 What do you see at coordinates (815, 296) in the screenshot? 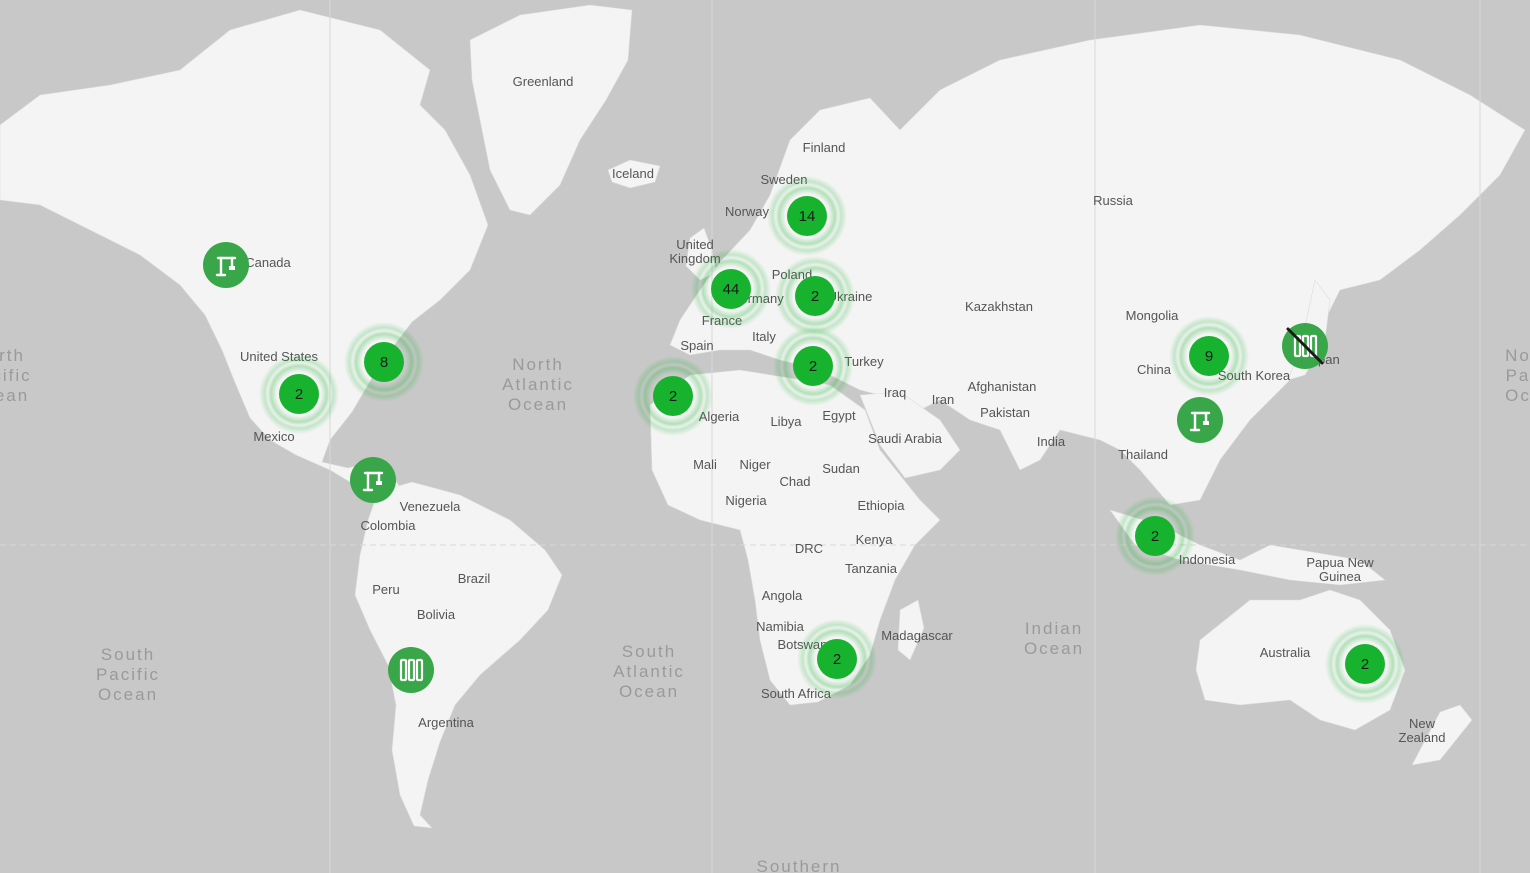
I see `cluster-eastern-europe: 2` at bounding box center [815, 296].